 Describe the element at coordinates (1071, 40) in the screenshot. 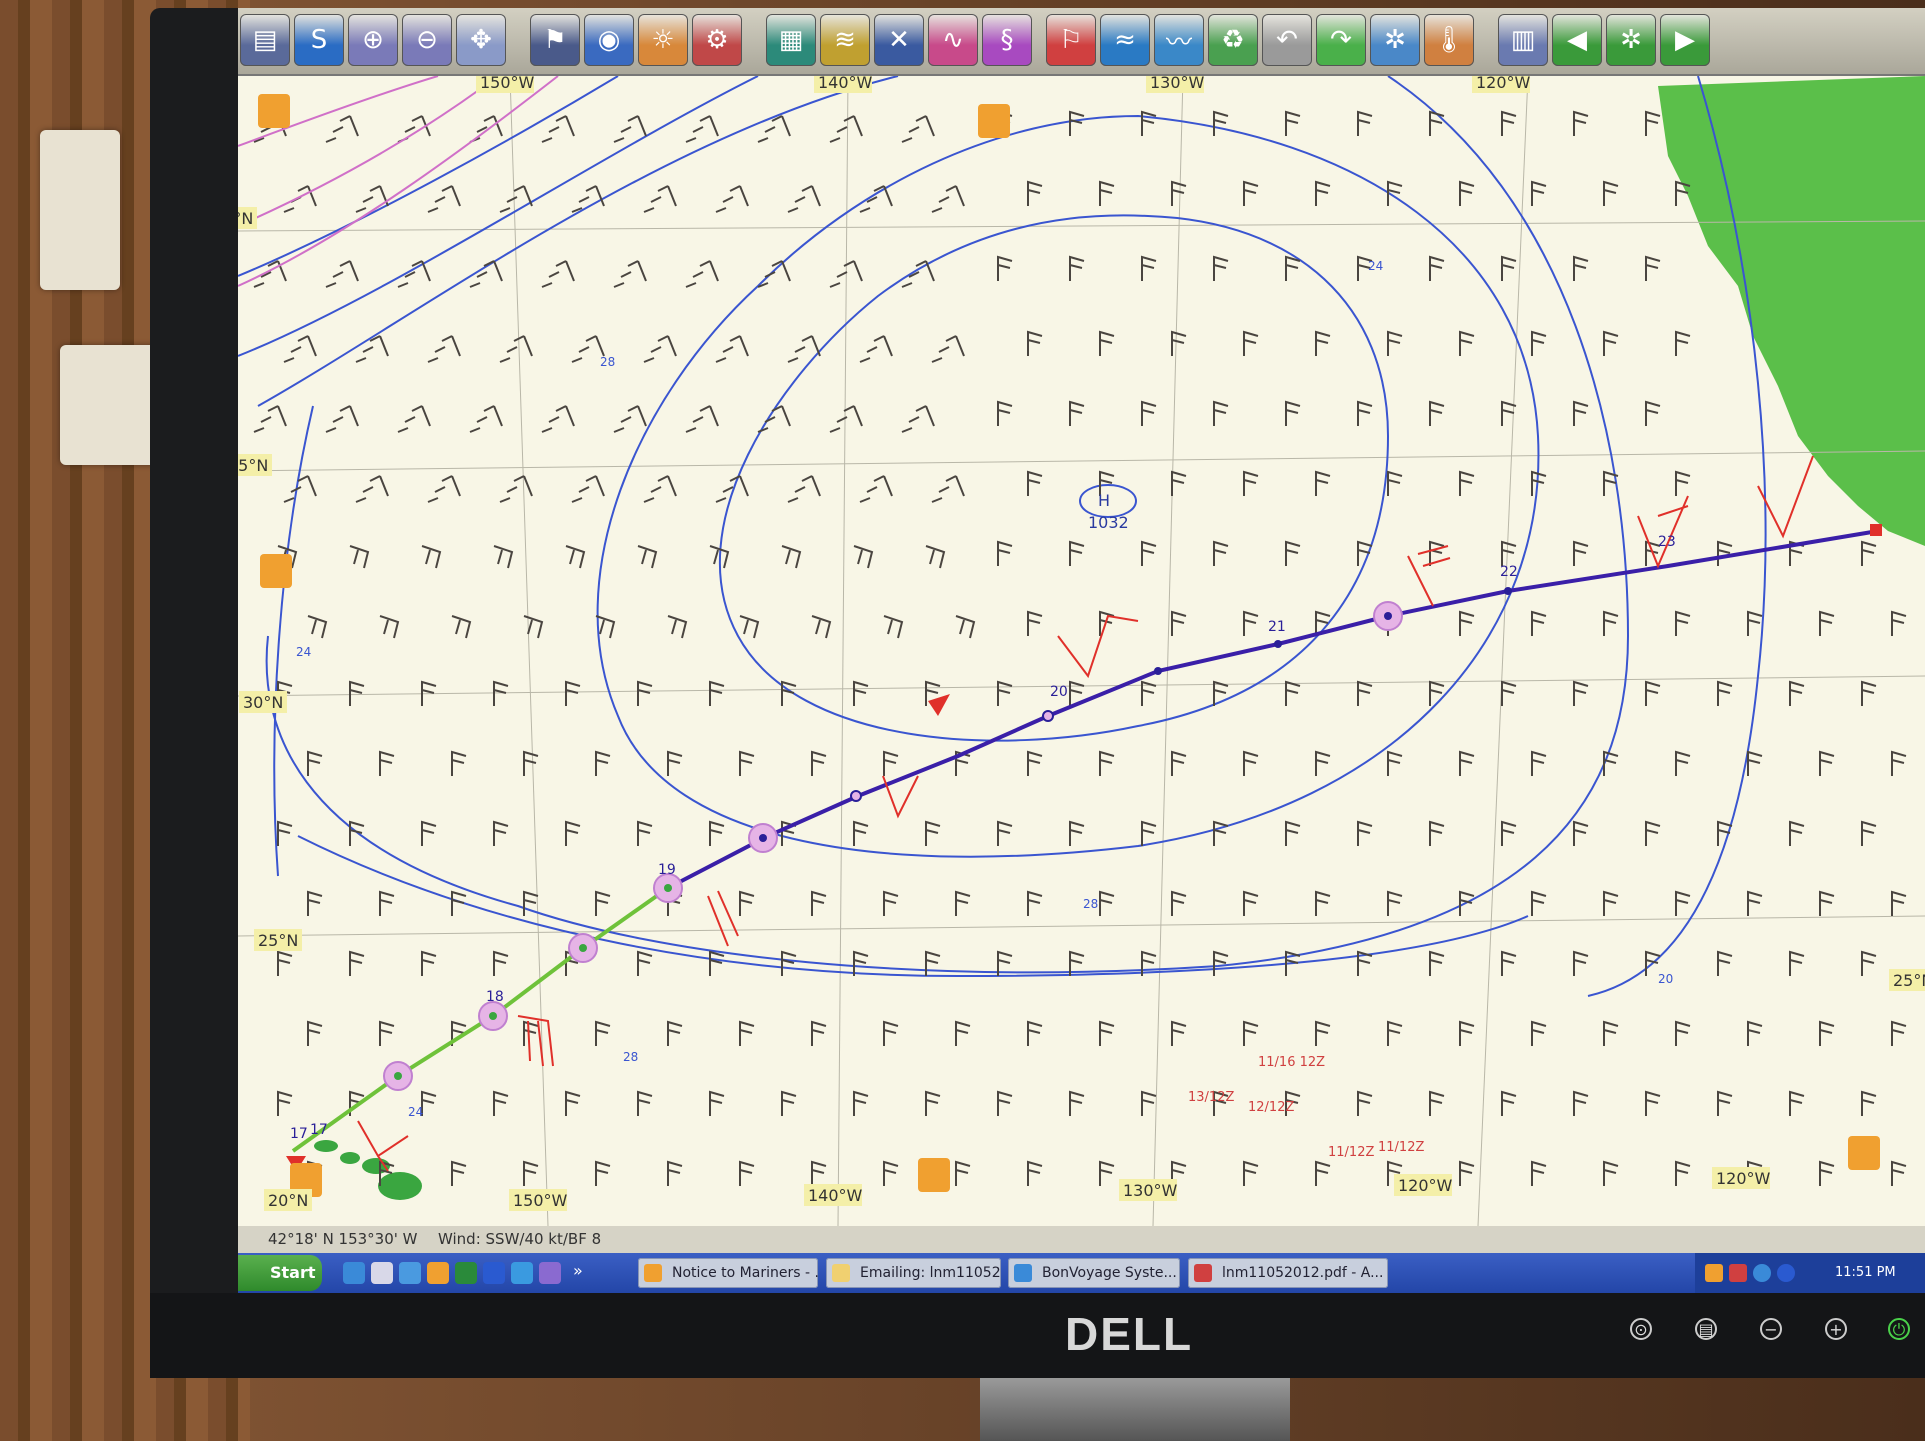

I see `wind-flag-icon: ⚐` at that location.